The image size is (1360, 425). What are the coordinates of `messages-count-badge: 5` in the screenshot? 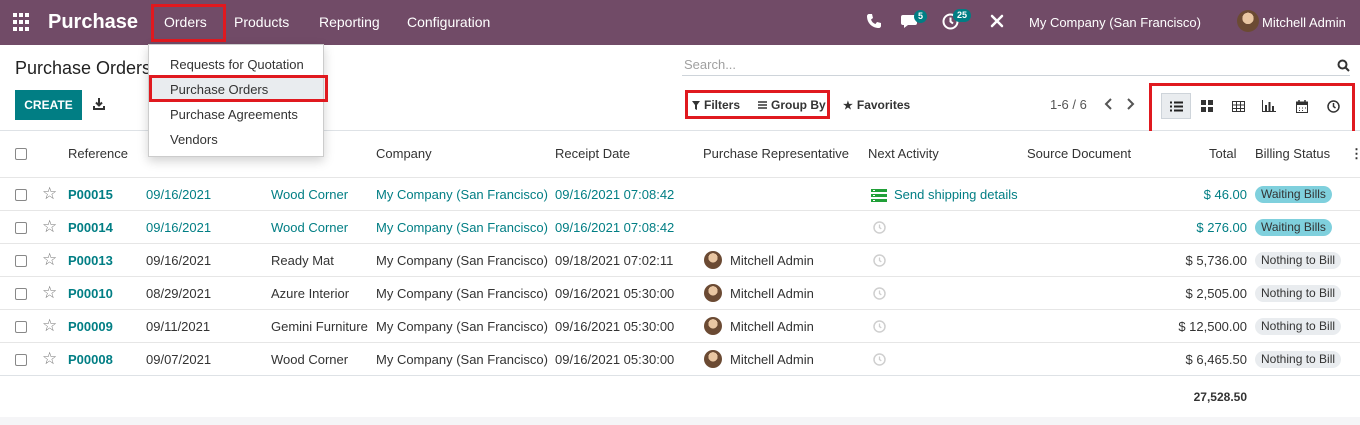 It's located at (921, 16).